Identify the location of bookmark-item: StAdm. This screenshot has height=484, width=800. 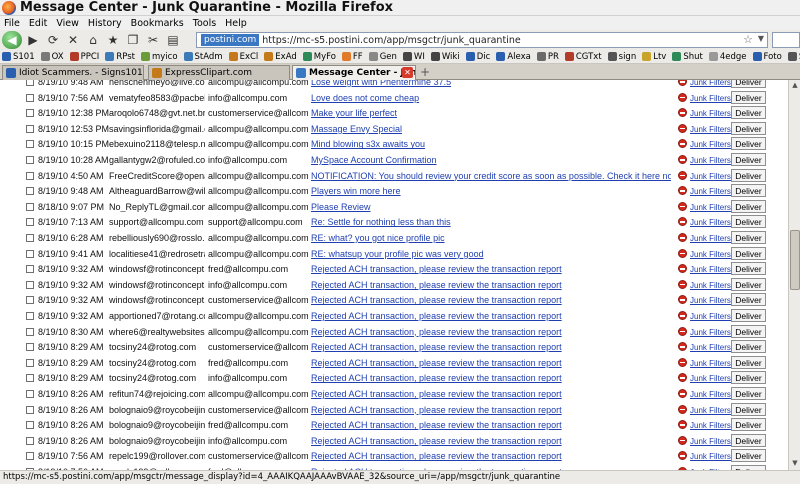
(203, 57).